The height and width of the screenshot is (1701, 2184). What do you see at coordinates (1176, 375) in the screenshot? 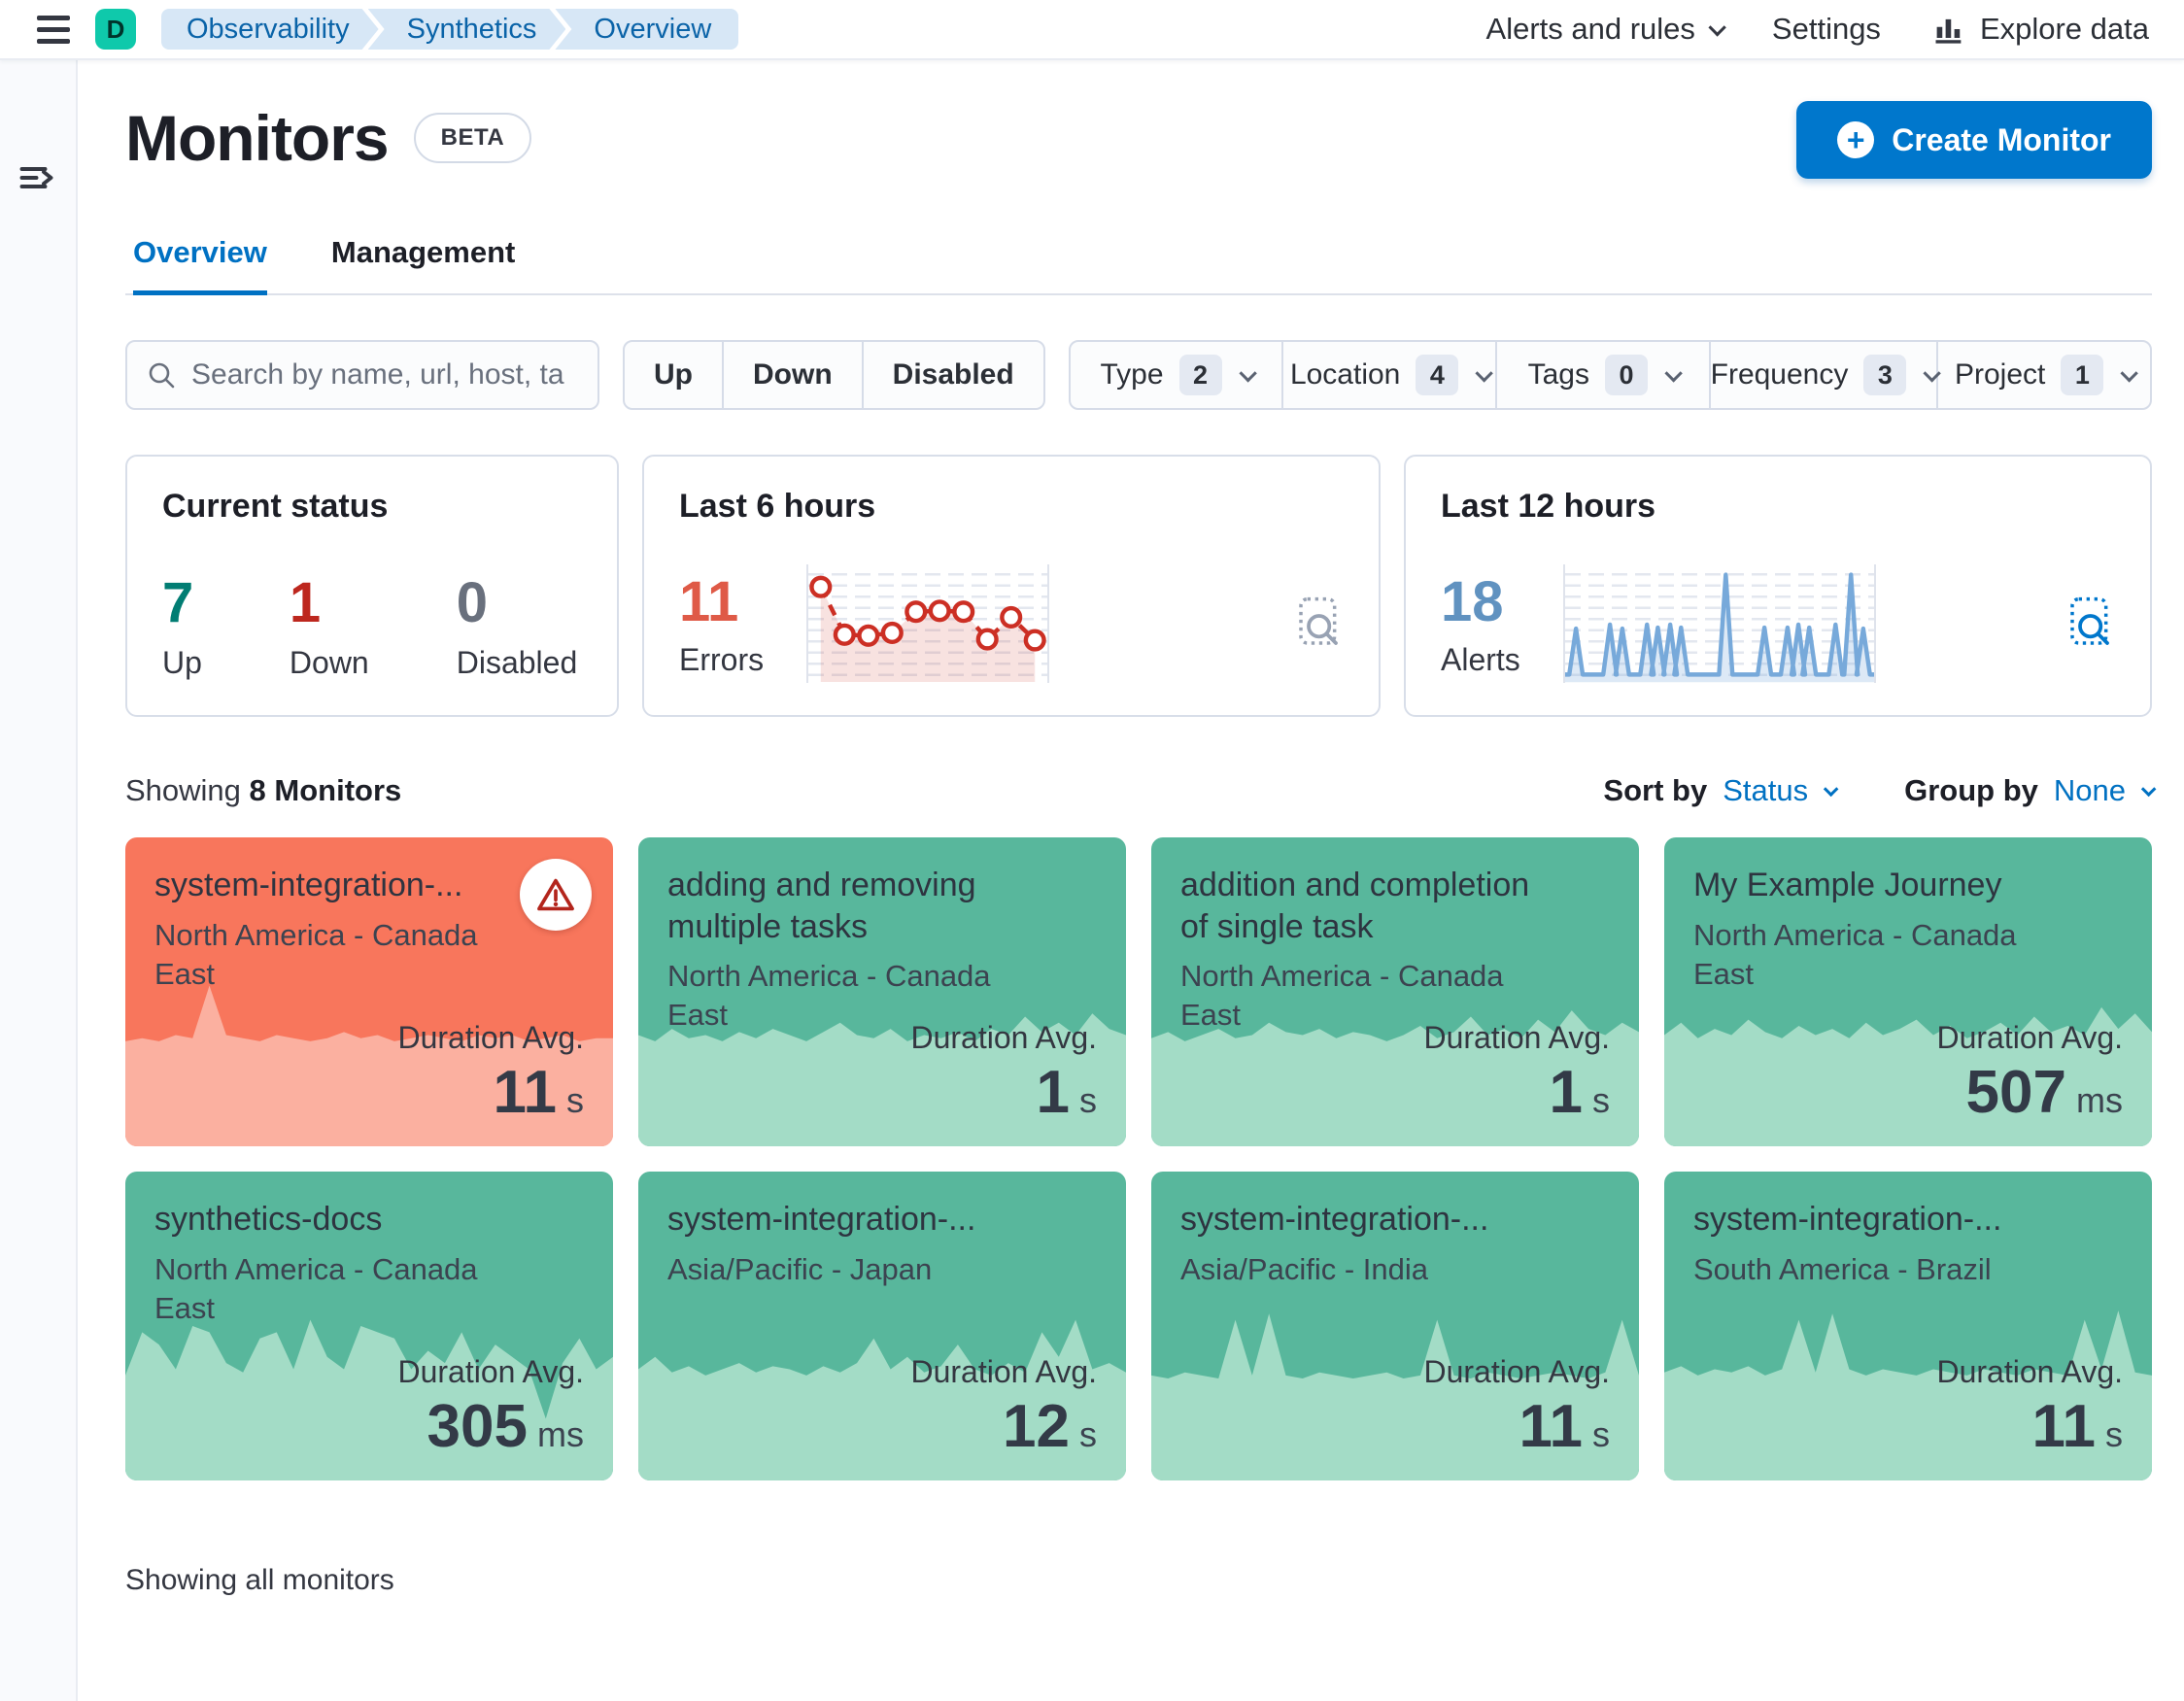
I see `filter-type: Type 2` at bounding box center [1176, 375].